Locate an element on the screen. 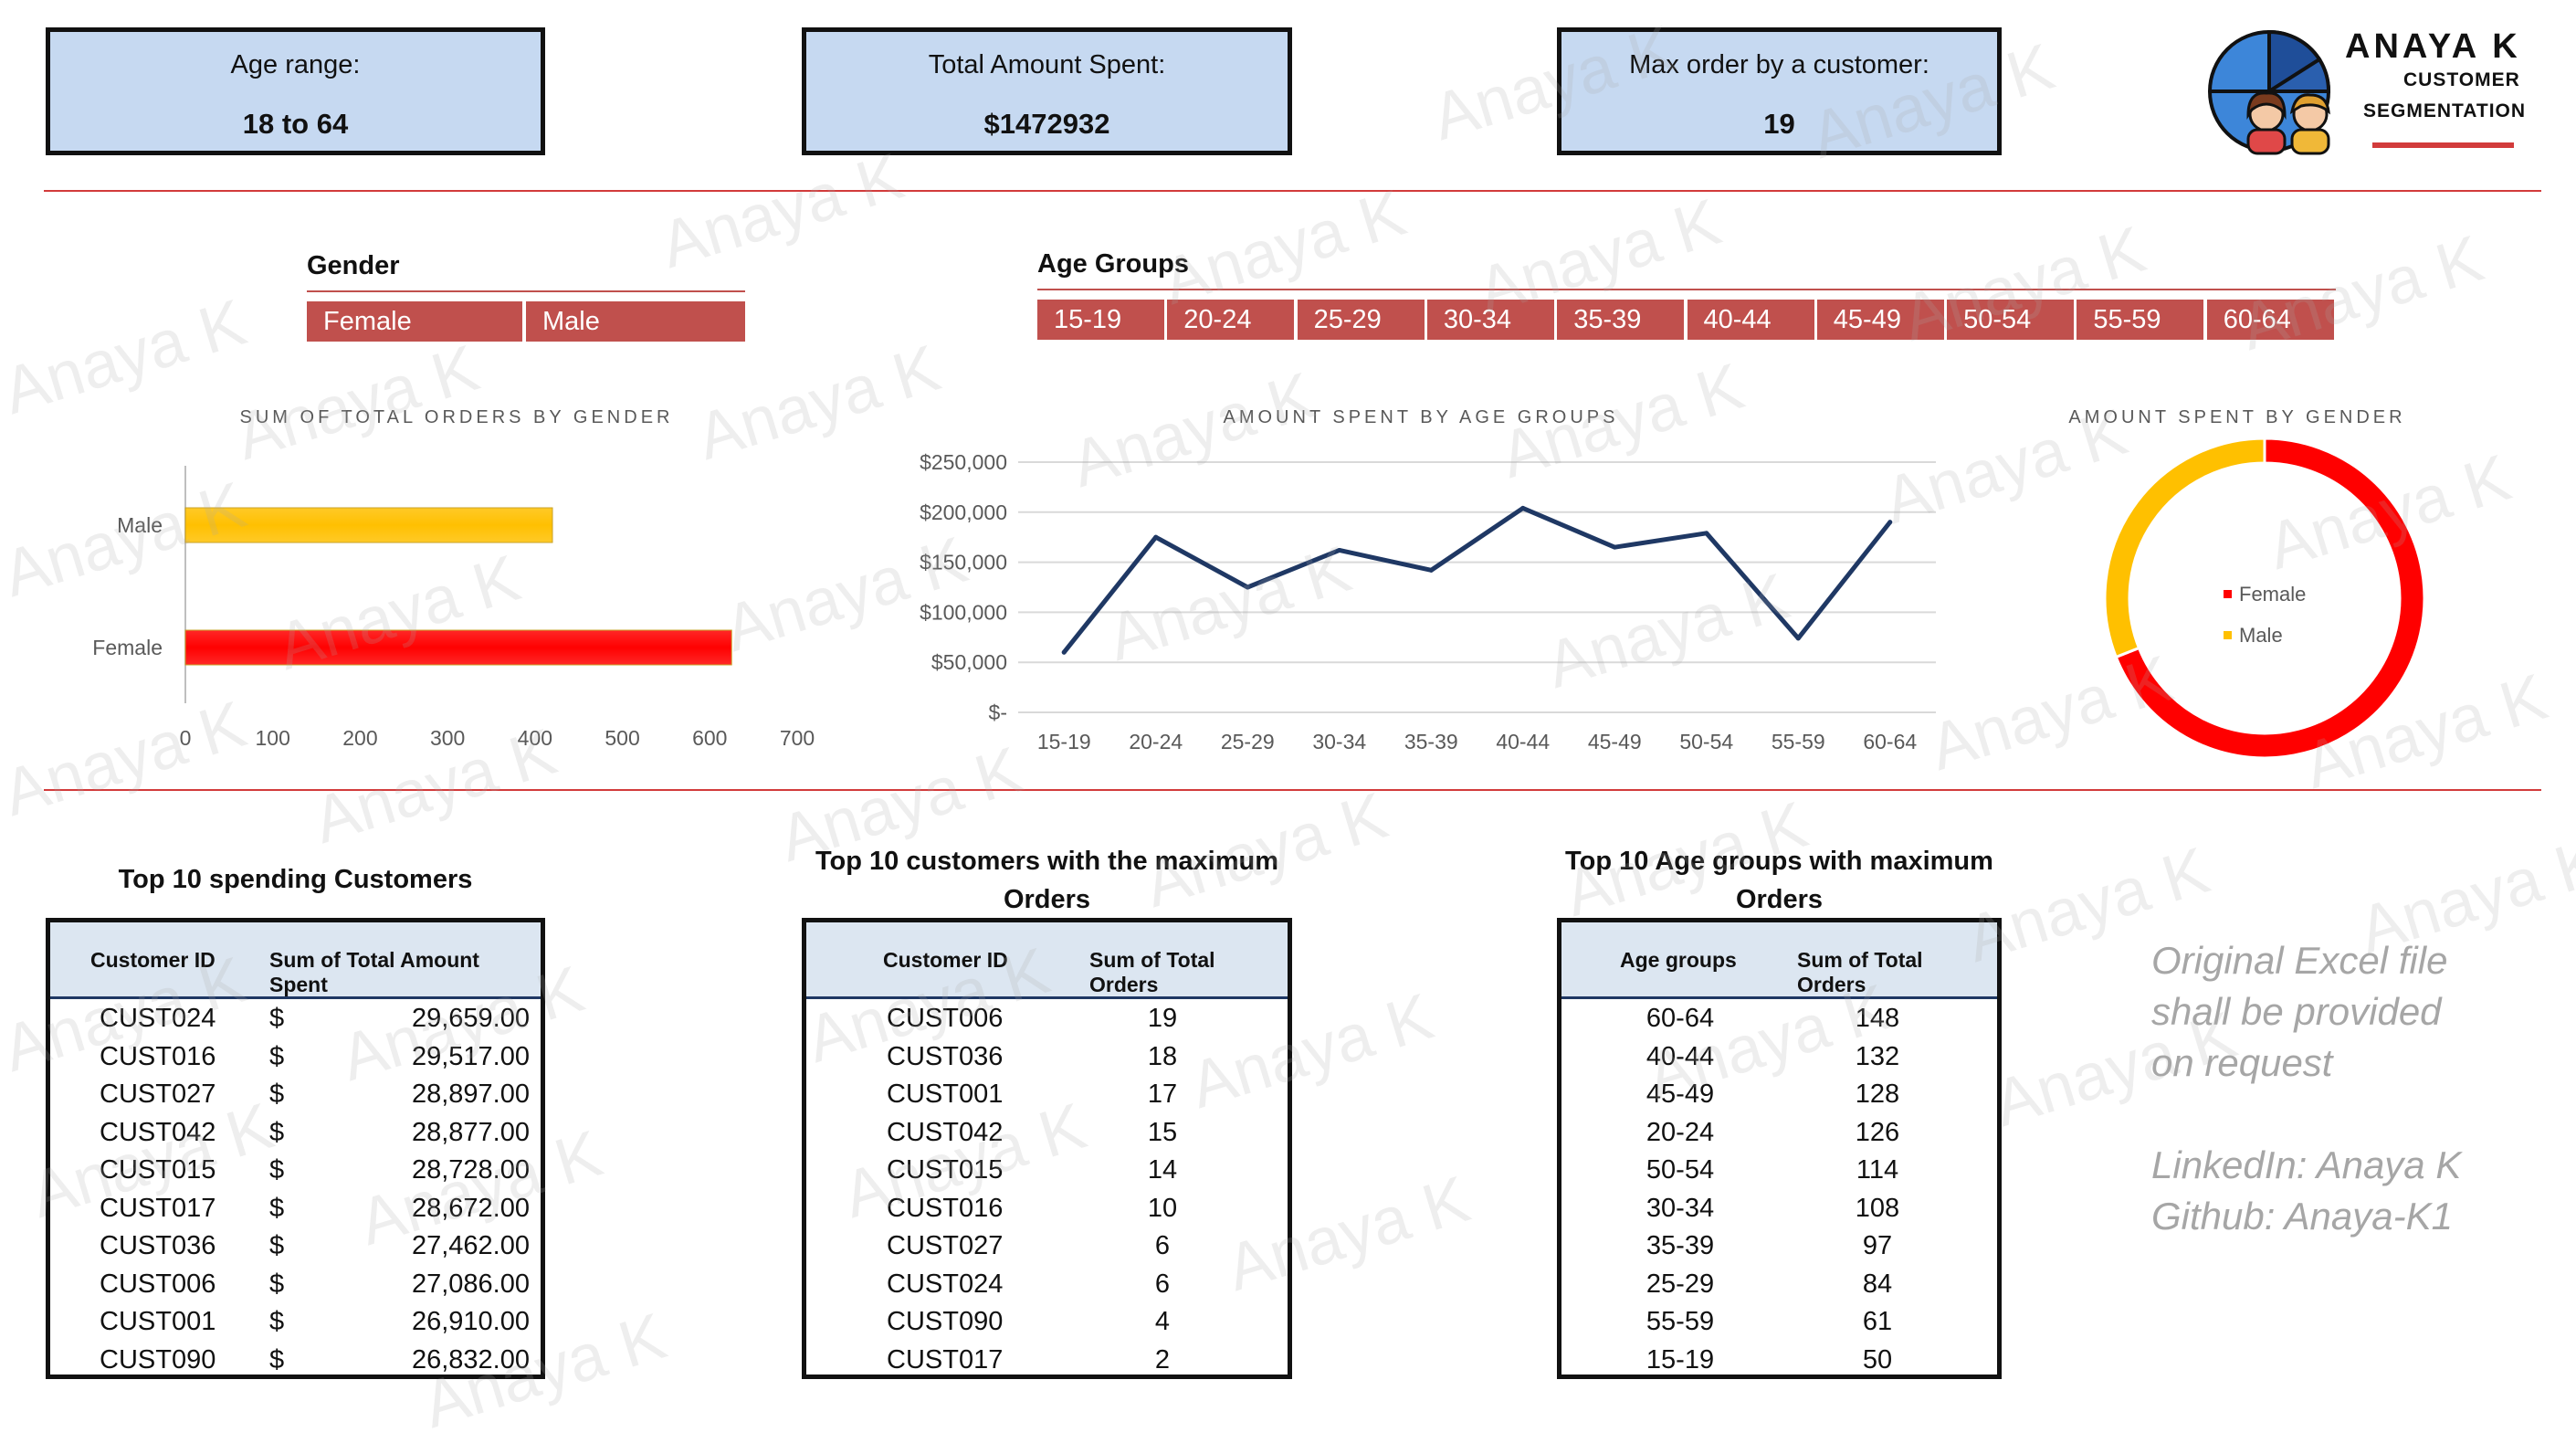 This screenshot has height=1443, width=2576. table-cell: 40-44 is located at coordinates (1680, 1056).